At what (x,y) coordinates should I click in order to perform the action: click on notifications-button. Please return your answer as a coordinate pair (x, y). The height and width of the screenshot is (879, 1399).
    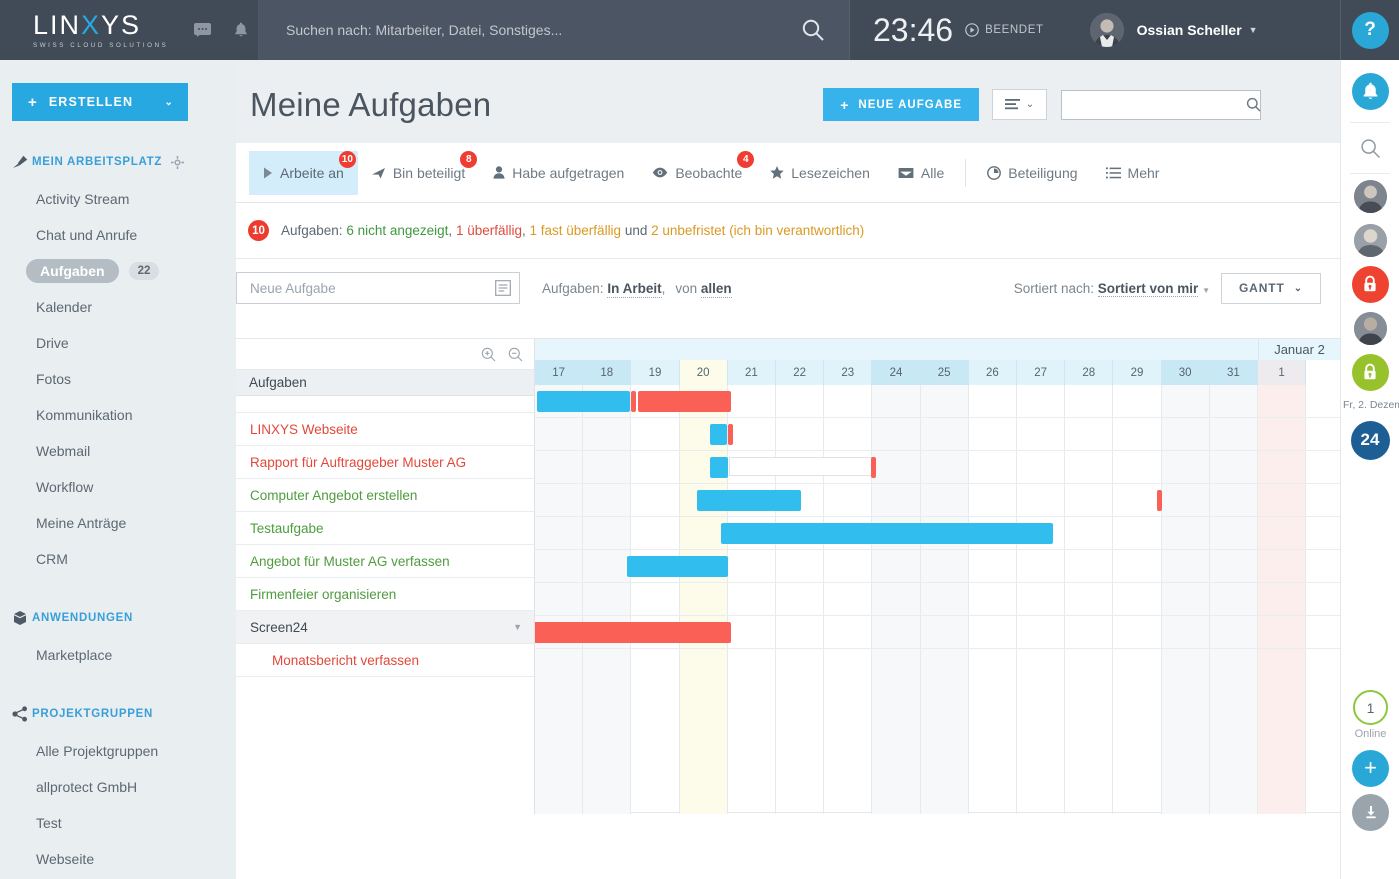
    Looking at the image, I should click on (1370, 91).